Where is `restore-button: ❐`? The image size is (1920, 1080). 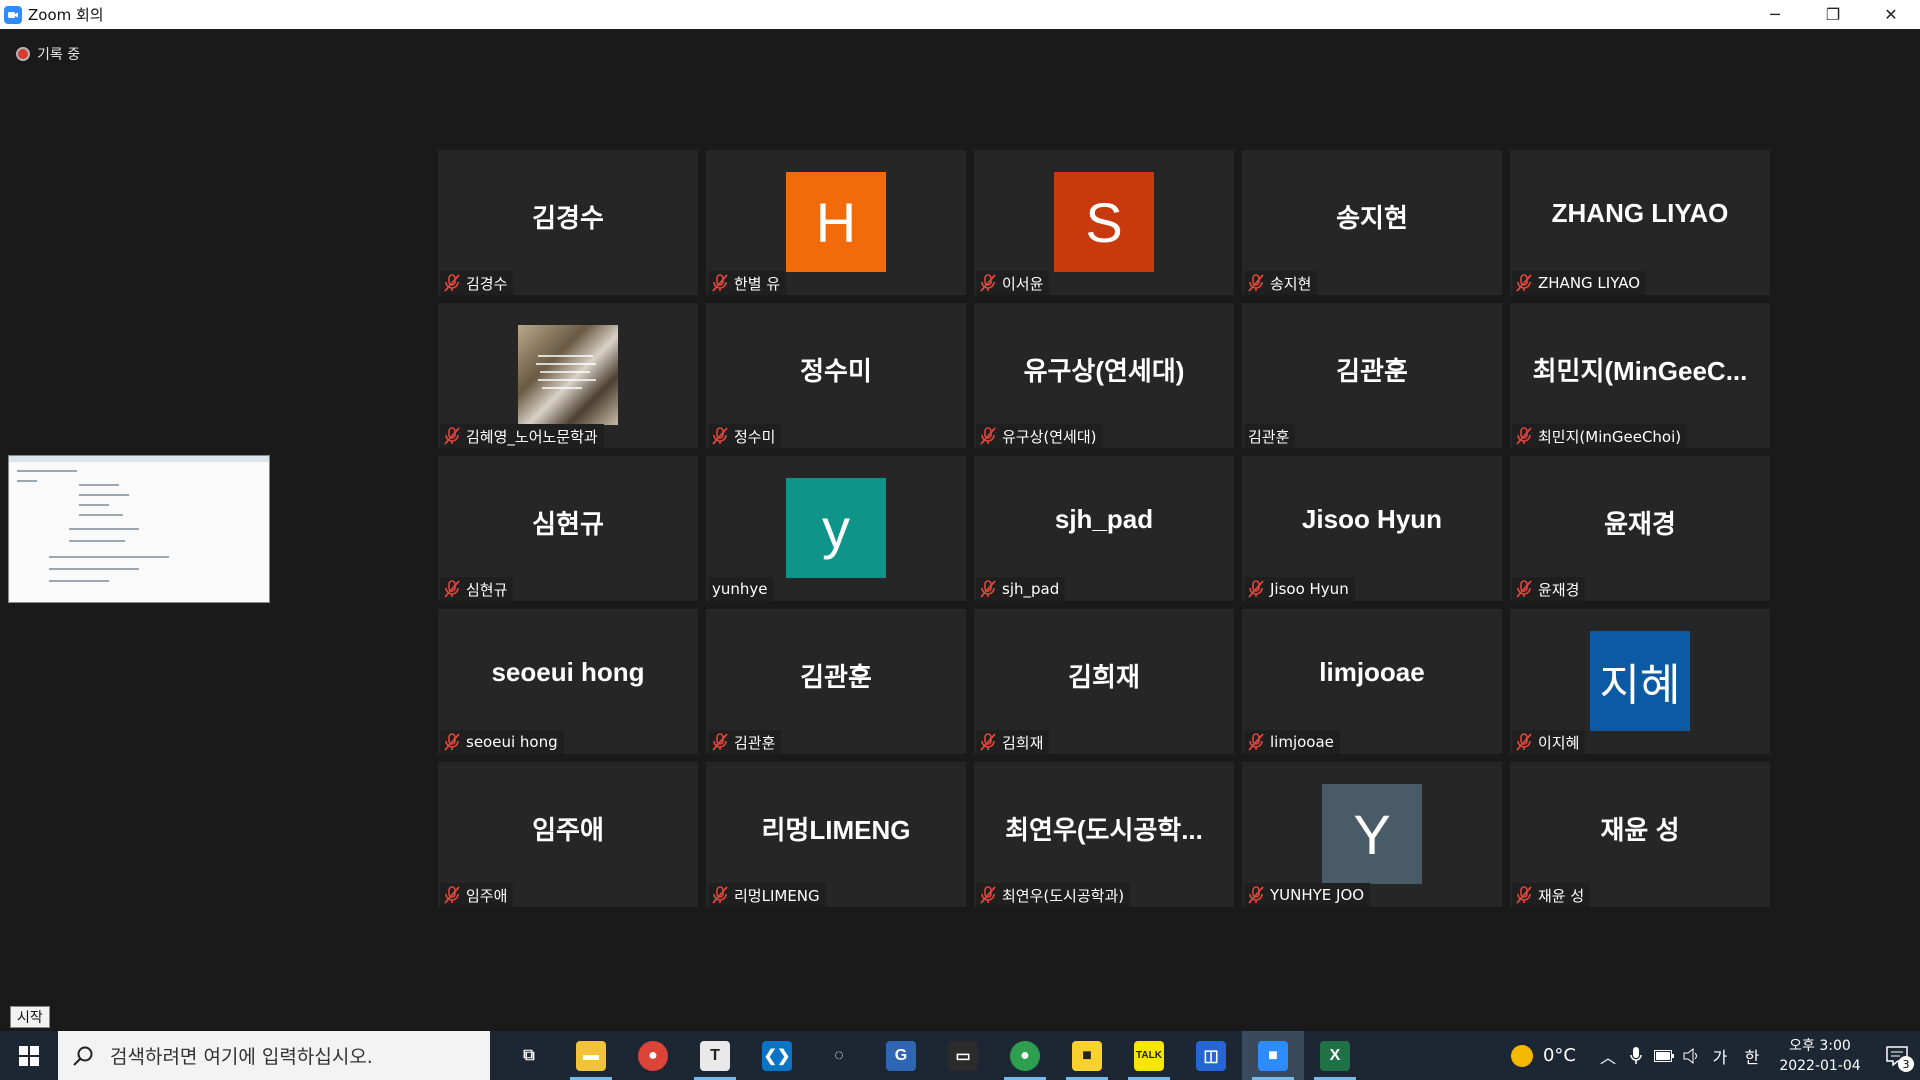
restore-button: ❐ is located at coordinates (1833, 14).